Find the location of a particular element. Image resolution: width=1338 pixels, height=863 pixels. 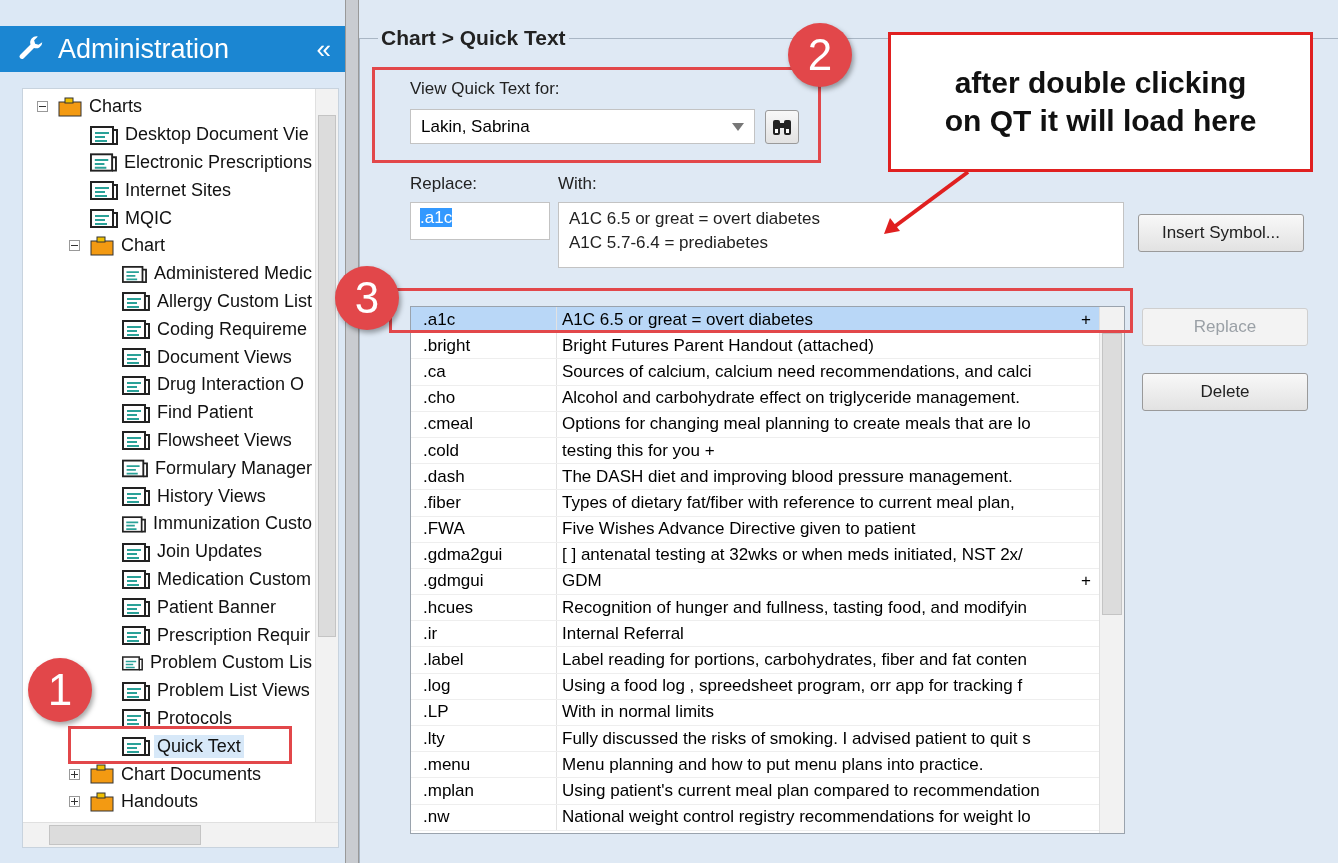

table-row: .mplan Using patient's current meal plan compared to recommendation is located at coordinates (755, 791).